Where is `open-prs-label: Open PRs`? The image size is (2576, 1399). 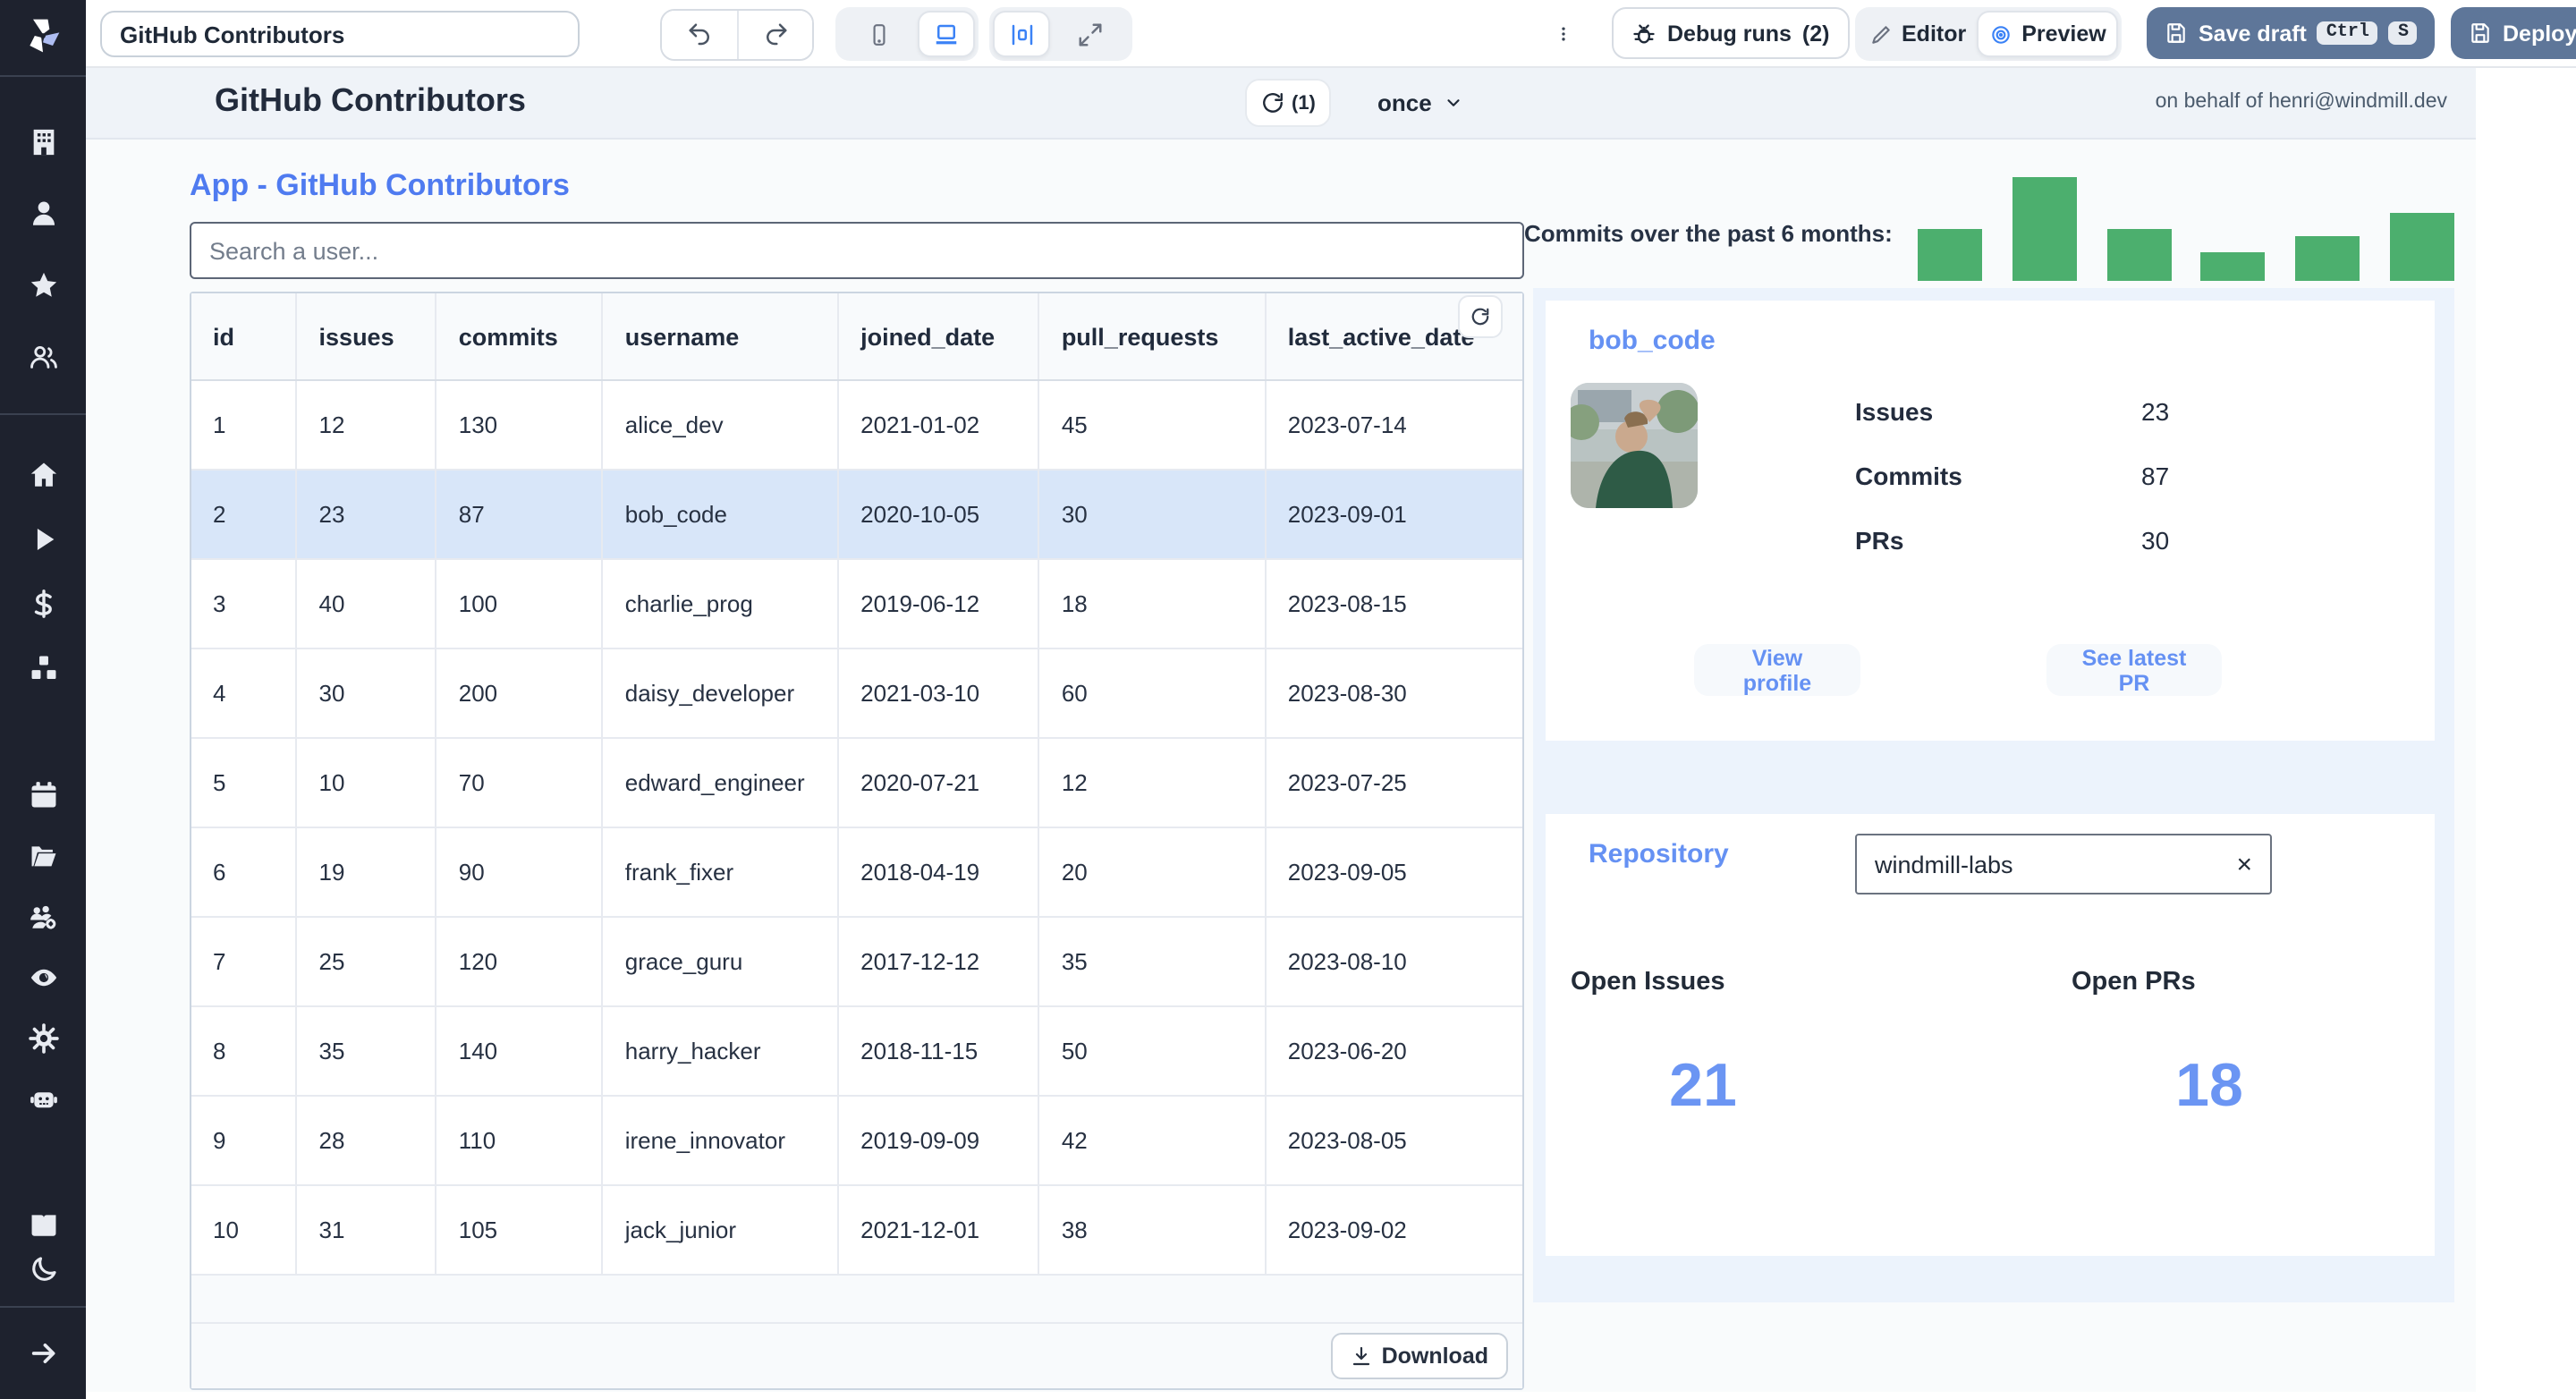
open-prs-label: Open PRs is located at coordinates (2134, 982).